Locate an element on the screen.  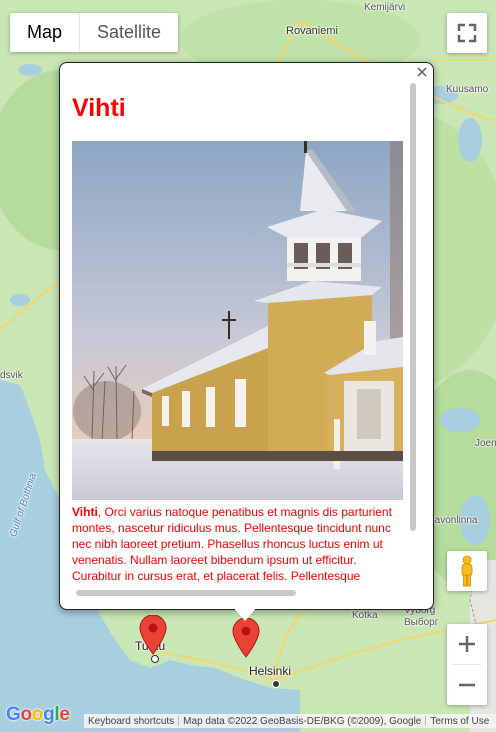
zoom-control is located at coordinates (467, 664).